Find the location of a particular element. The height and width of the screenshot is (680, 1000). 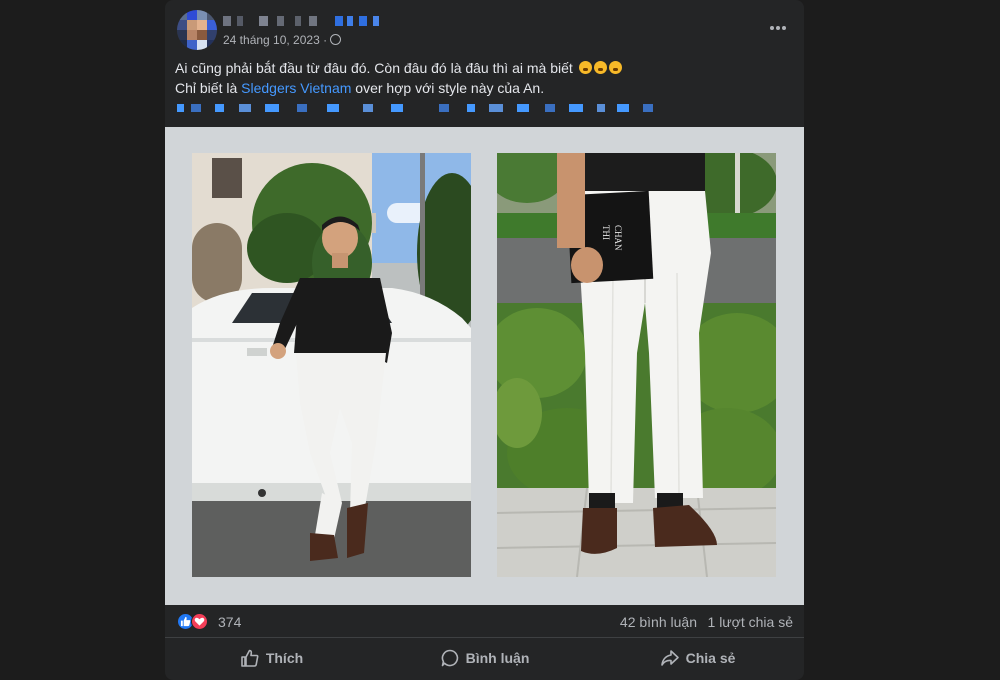

comment-label: Bình luận is located at coordinates (497, 657).